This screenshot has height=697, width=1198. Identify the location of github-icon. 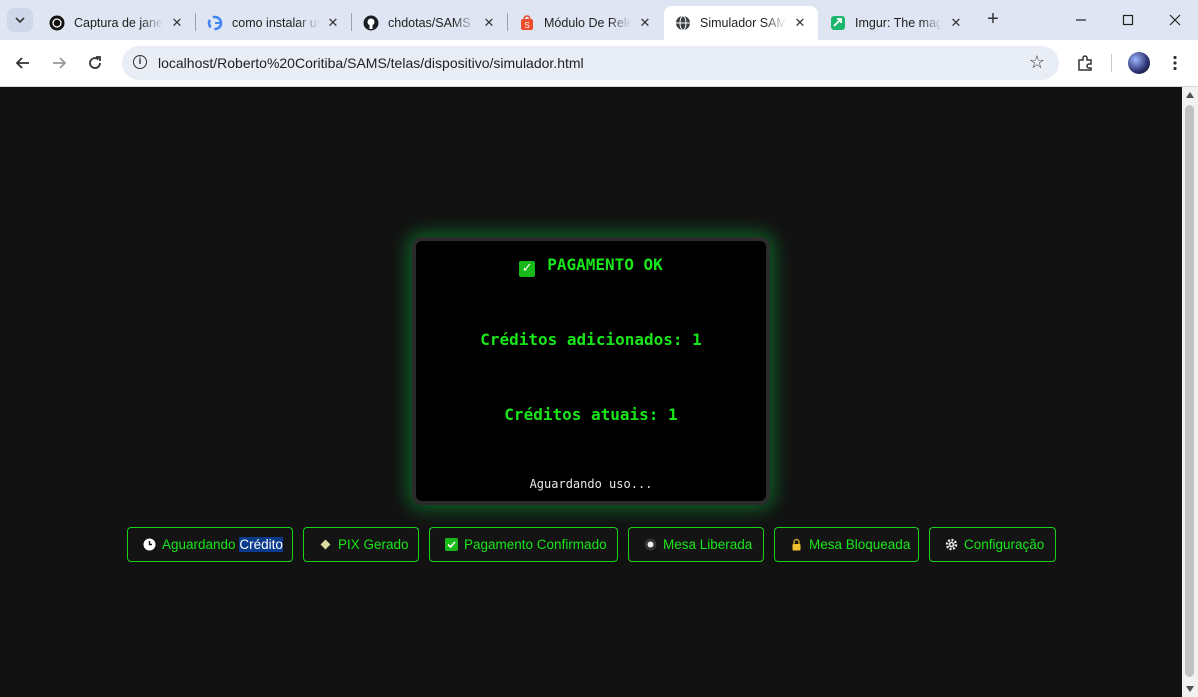
(371, 23).